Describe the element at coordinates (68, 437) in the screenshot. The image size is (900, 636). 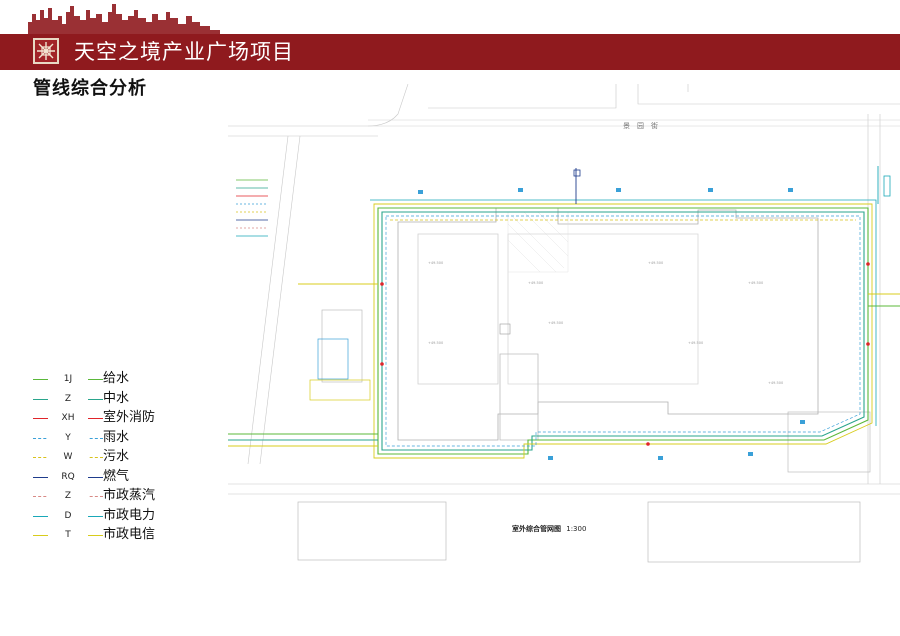
I see `legend-code: Y` at that location.